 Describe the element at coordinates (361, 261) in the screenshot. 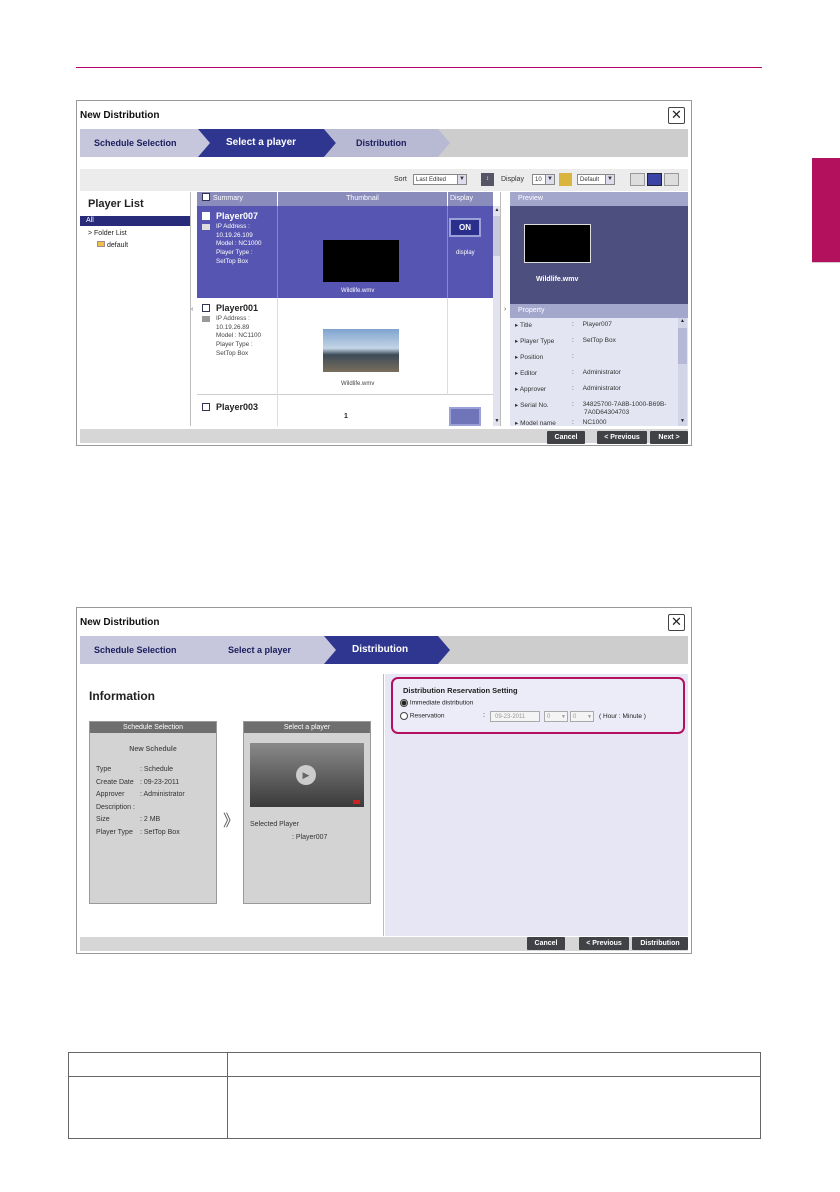

I see `thumbnail-black-screen` at that location.